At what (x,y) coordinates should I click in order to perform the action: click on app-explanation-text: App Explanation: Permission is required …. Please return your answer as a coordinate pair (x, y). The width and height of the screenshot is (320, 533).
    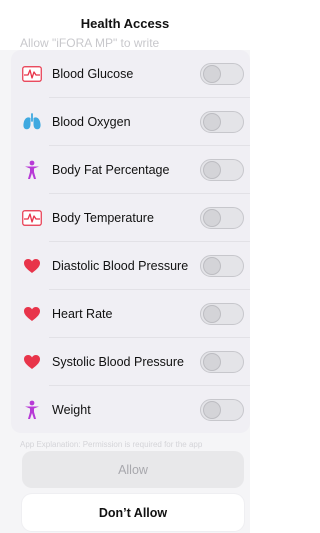
    Looking at the image, I should click on (111, 444).